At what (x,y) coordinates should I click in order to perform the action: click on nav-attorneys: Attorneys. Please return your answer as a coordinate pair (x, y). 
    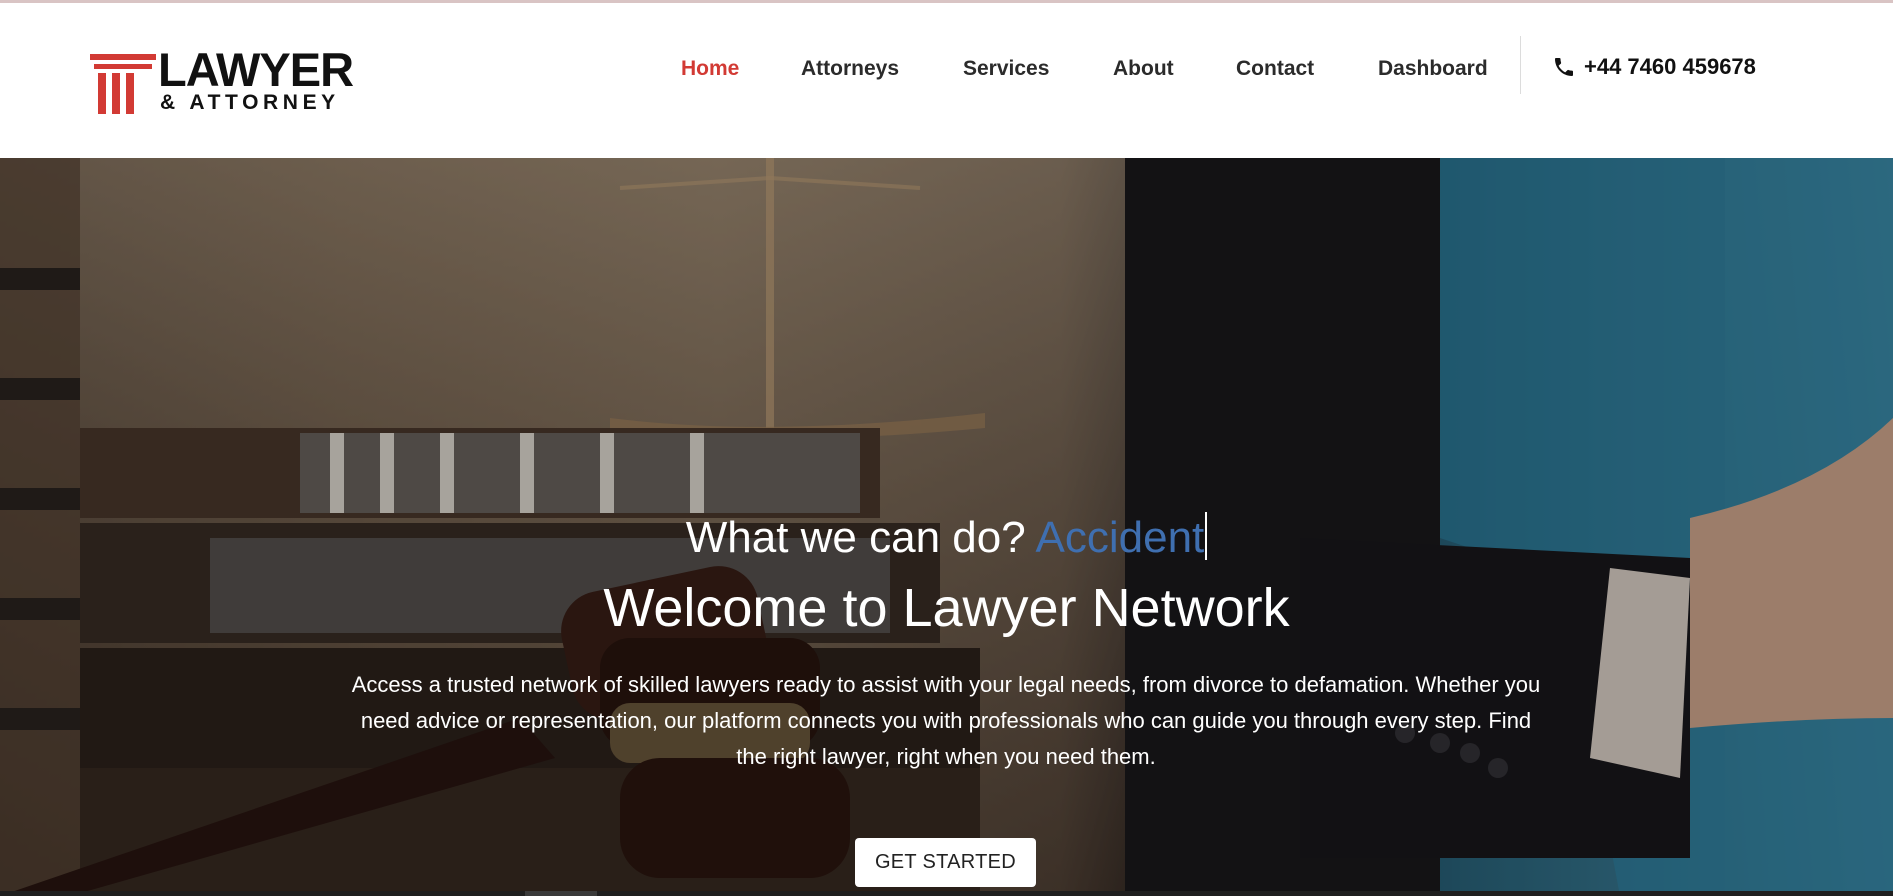
    Looking at the image, I should click on (850, 69).